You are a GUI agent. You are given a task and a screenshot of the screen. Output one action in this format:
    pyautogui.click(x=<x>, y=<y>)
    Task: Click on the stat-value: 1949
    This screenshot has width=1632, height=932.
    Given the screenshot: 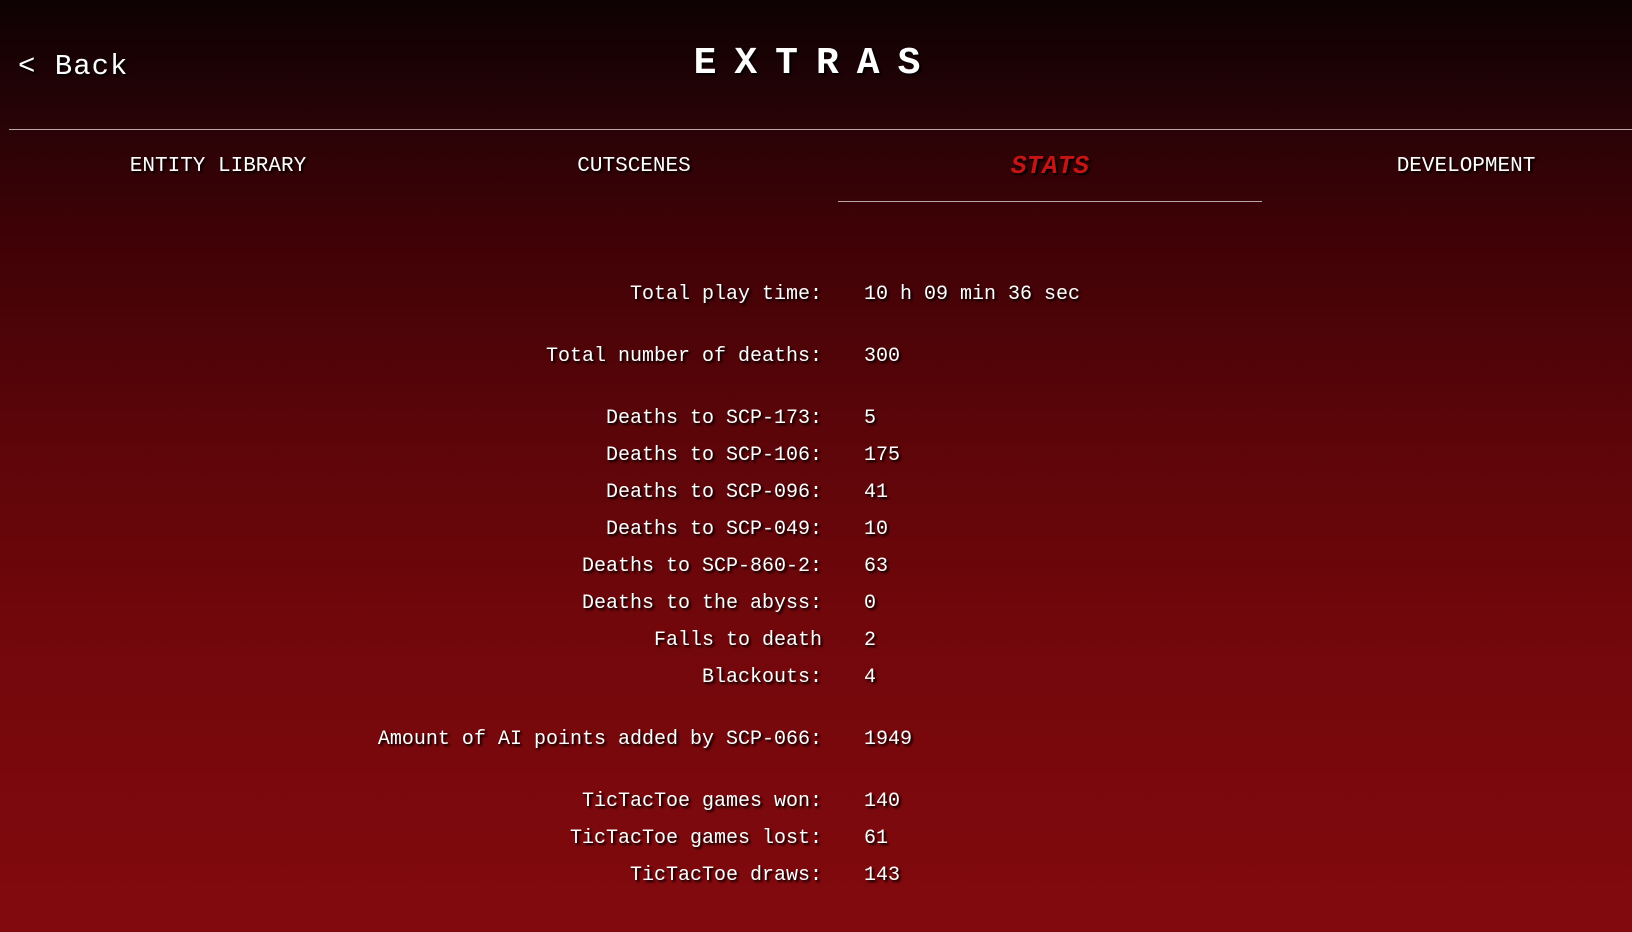 What is the action you would take?
    pyautogui.click(x=888, y=739)
    